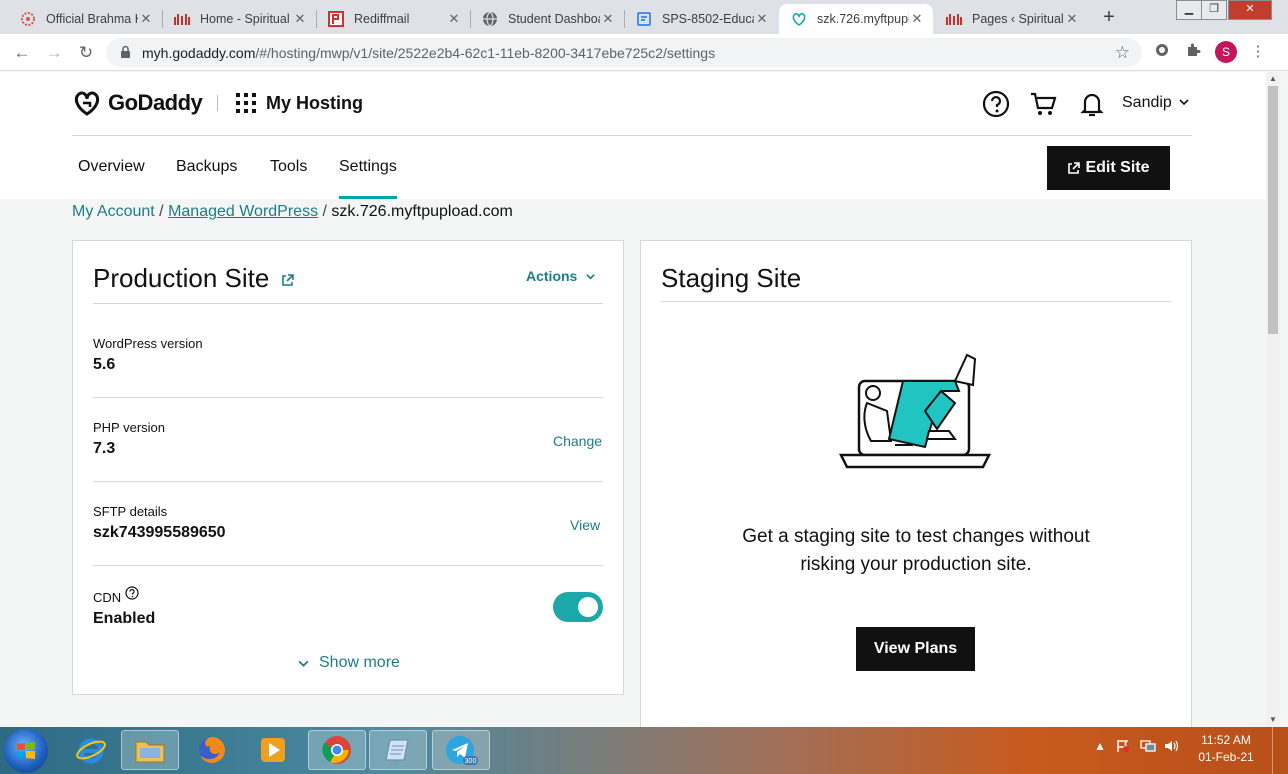 The image size is (1288, 774). I want to click on forward-icon: →, so click(54, 53).